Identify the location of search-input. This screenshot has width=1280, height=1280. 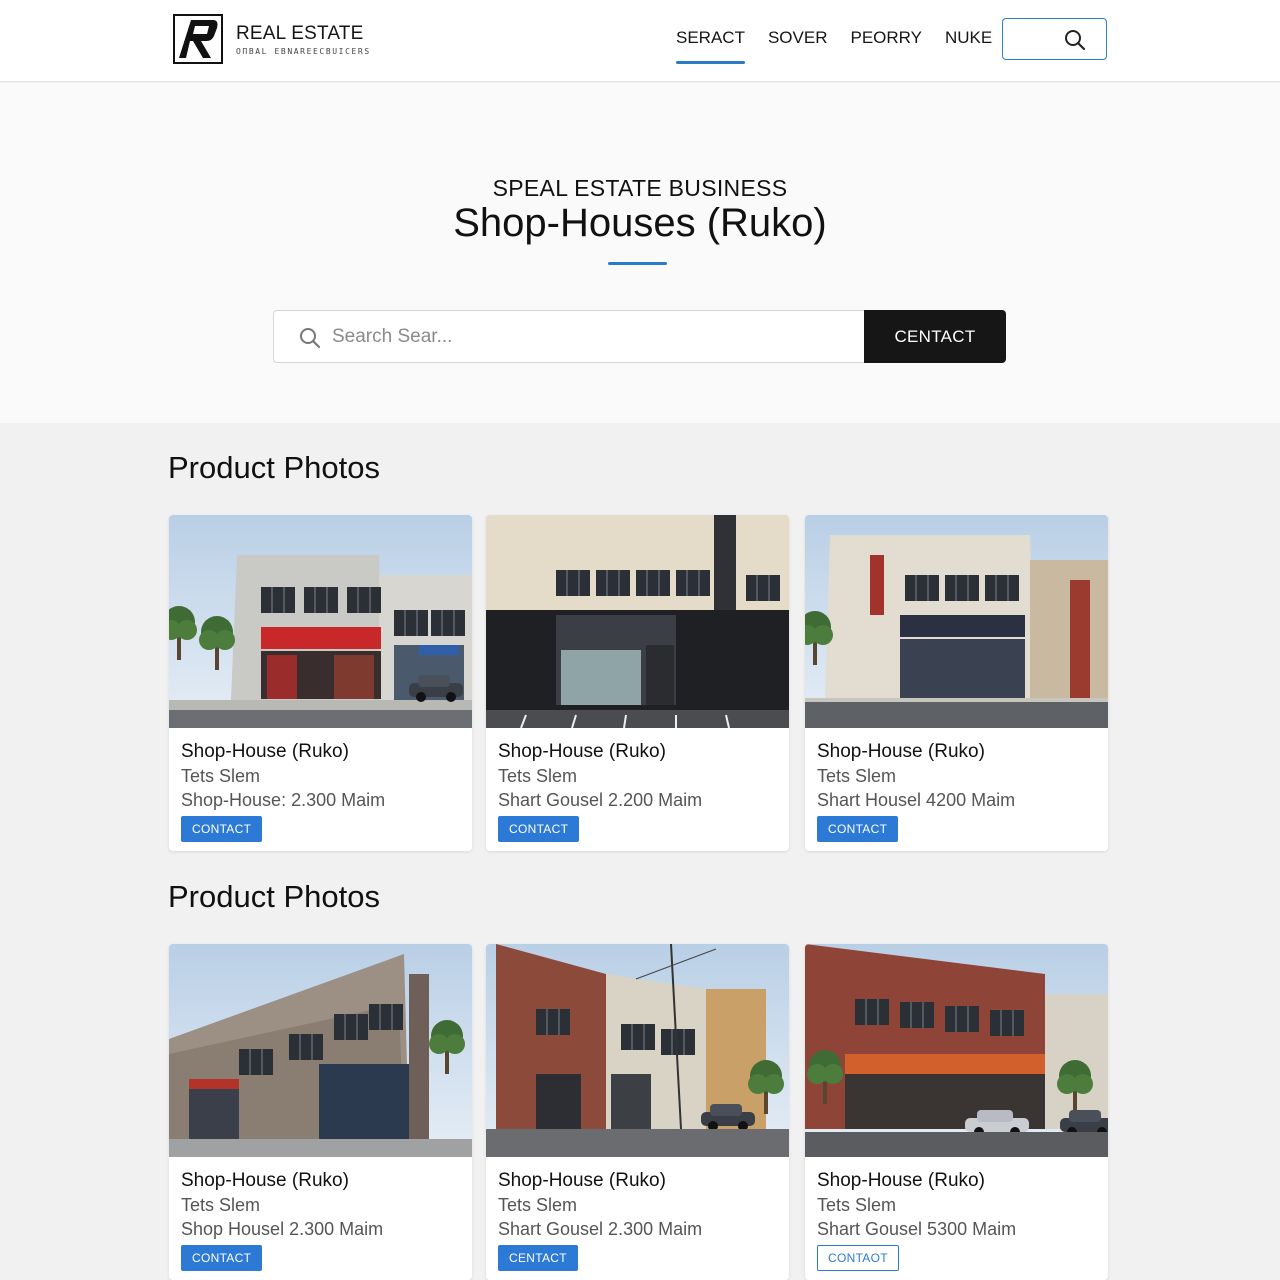
(582, 336).